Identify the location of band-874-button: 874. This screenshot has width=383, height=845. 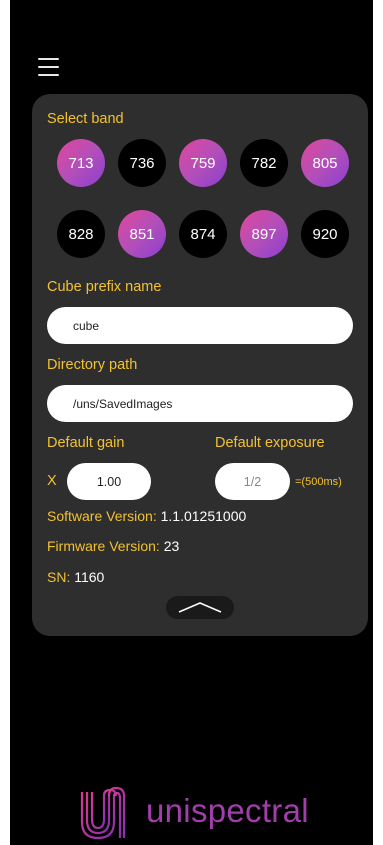
(203, 234).